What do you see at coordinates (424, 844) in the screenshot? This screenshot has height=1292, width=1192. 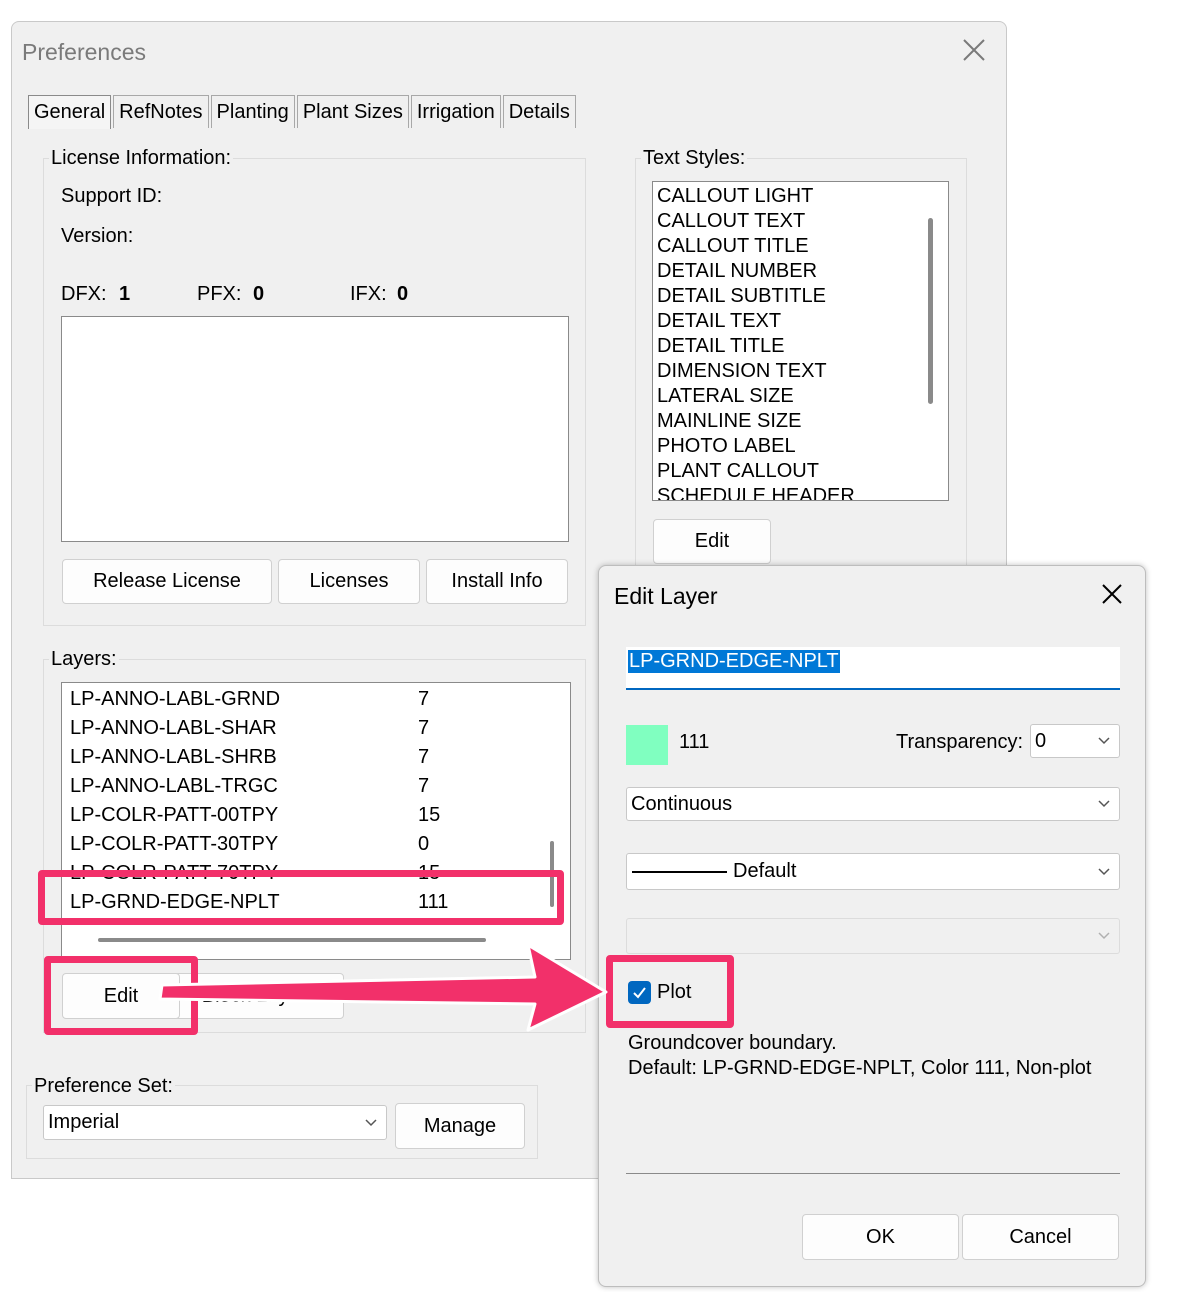 I see `layer-color: 0` at bounding box center [424, 844].